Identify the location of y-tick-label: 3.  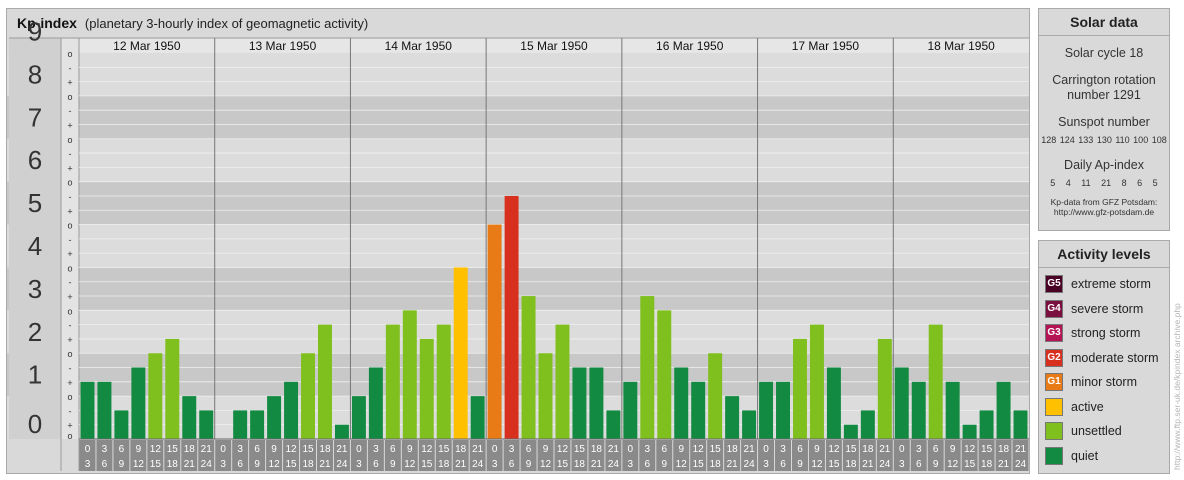
(35, 289).